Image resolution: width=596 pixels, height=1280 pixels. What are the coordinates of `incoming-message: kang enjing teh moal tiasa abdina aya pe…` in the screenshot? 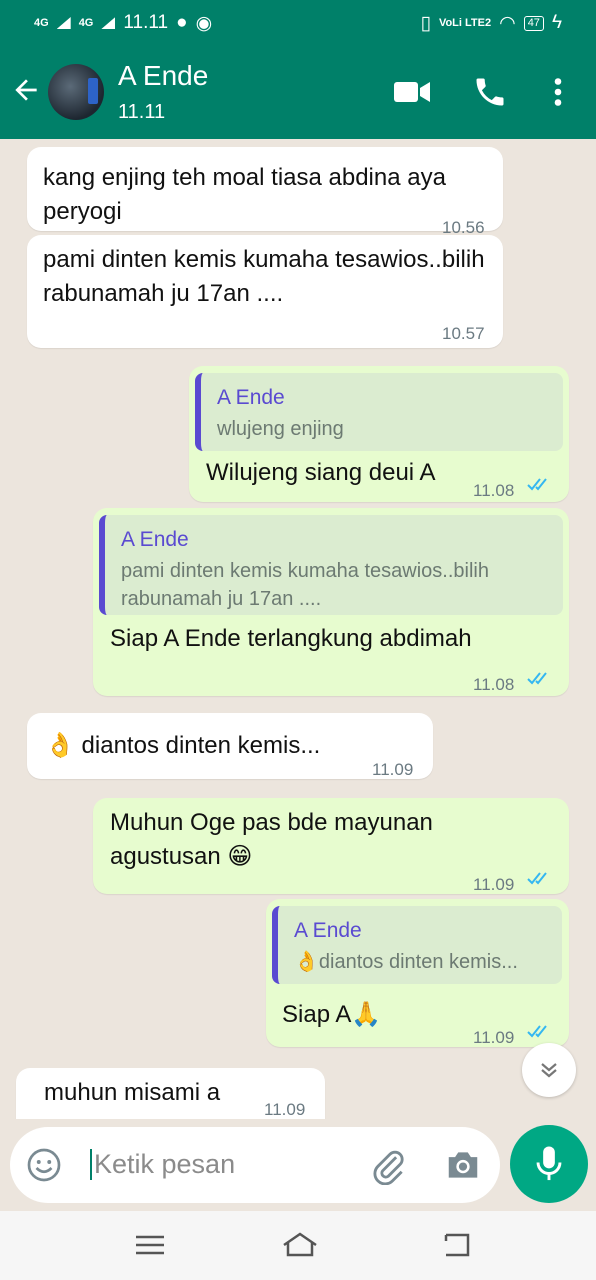 It's located at (265, 192).